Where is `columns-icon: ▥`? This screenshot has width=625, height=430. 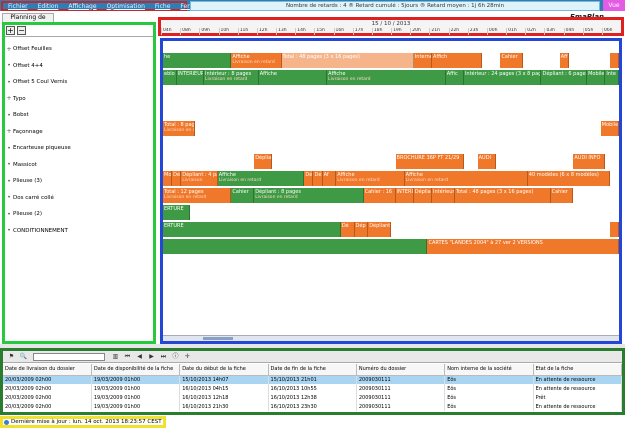 columns-icon: ▥ is located at coordinates (115, 356).